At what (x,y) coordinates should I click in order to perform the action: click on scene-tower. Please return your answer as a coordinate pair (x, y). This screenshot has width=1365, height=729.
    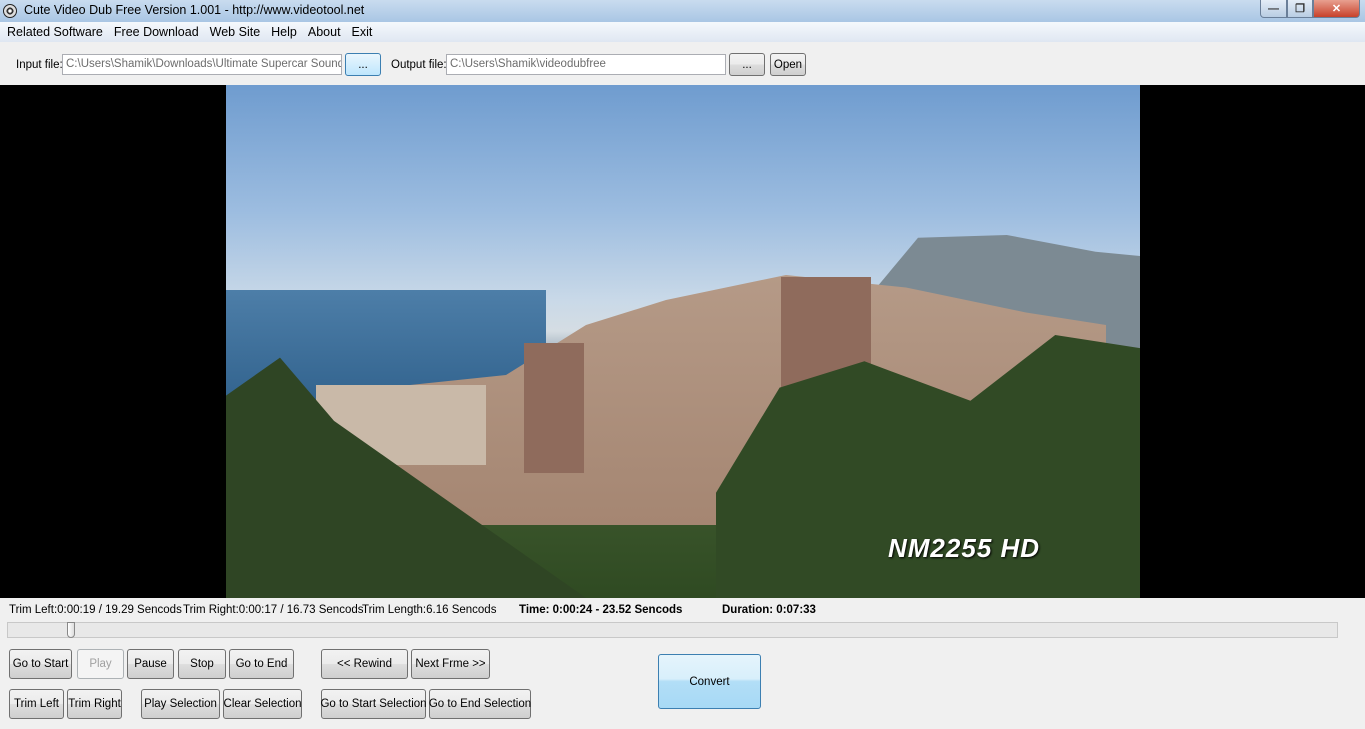
    Looking at the image, I should click on (554, 408).